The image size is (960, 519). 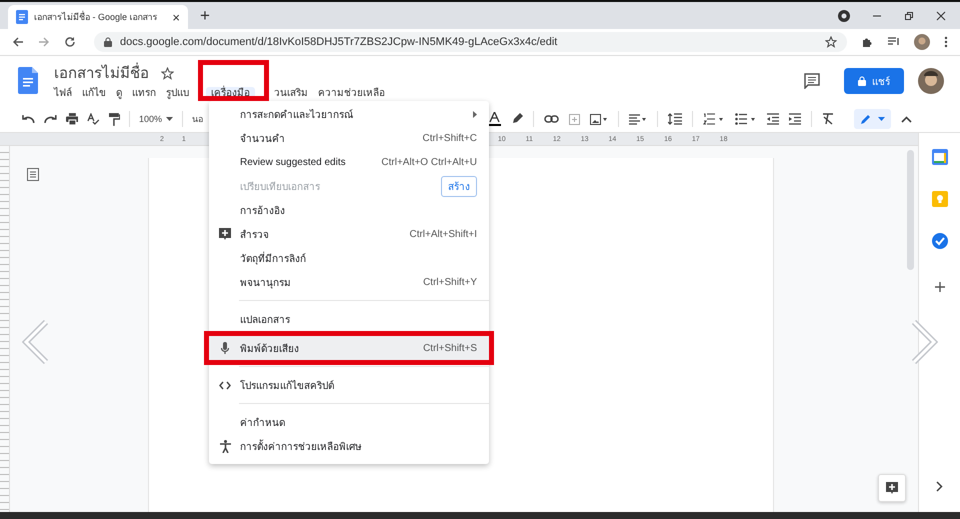 I want to click on playlist-icon, so click(x=893, y=42).